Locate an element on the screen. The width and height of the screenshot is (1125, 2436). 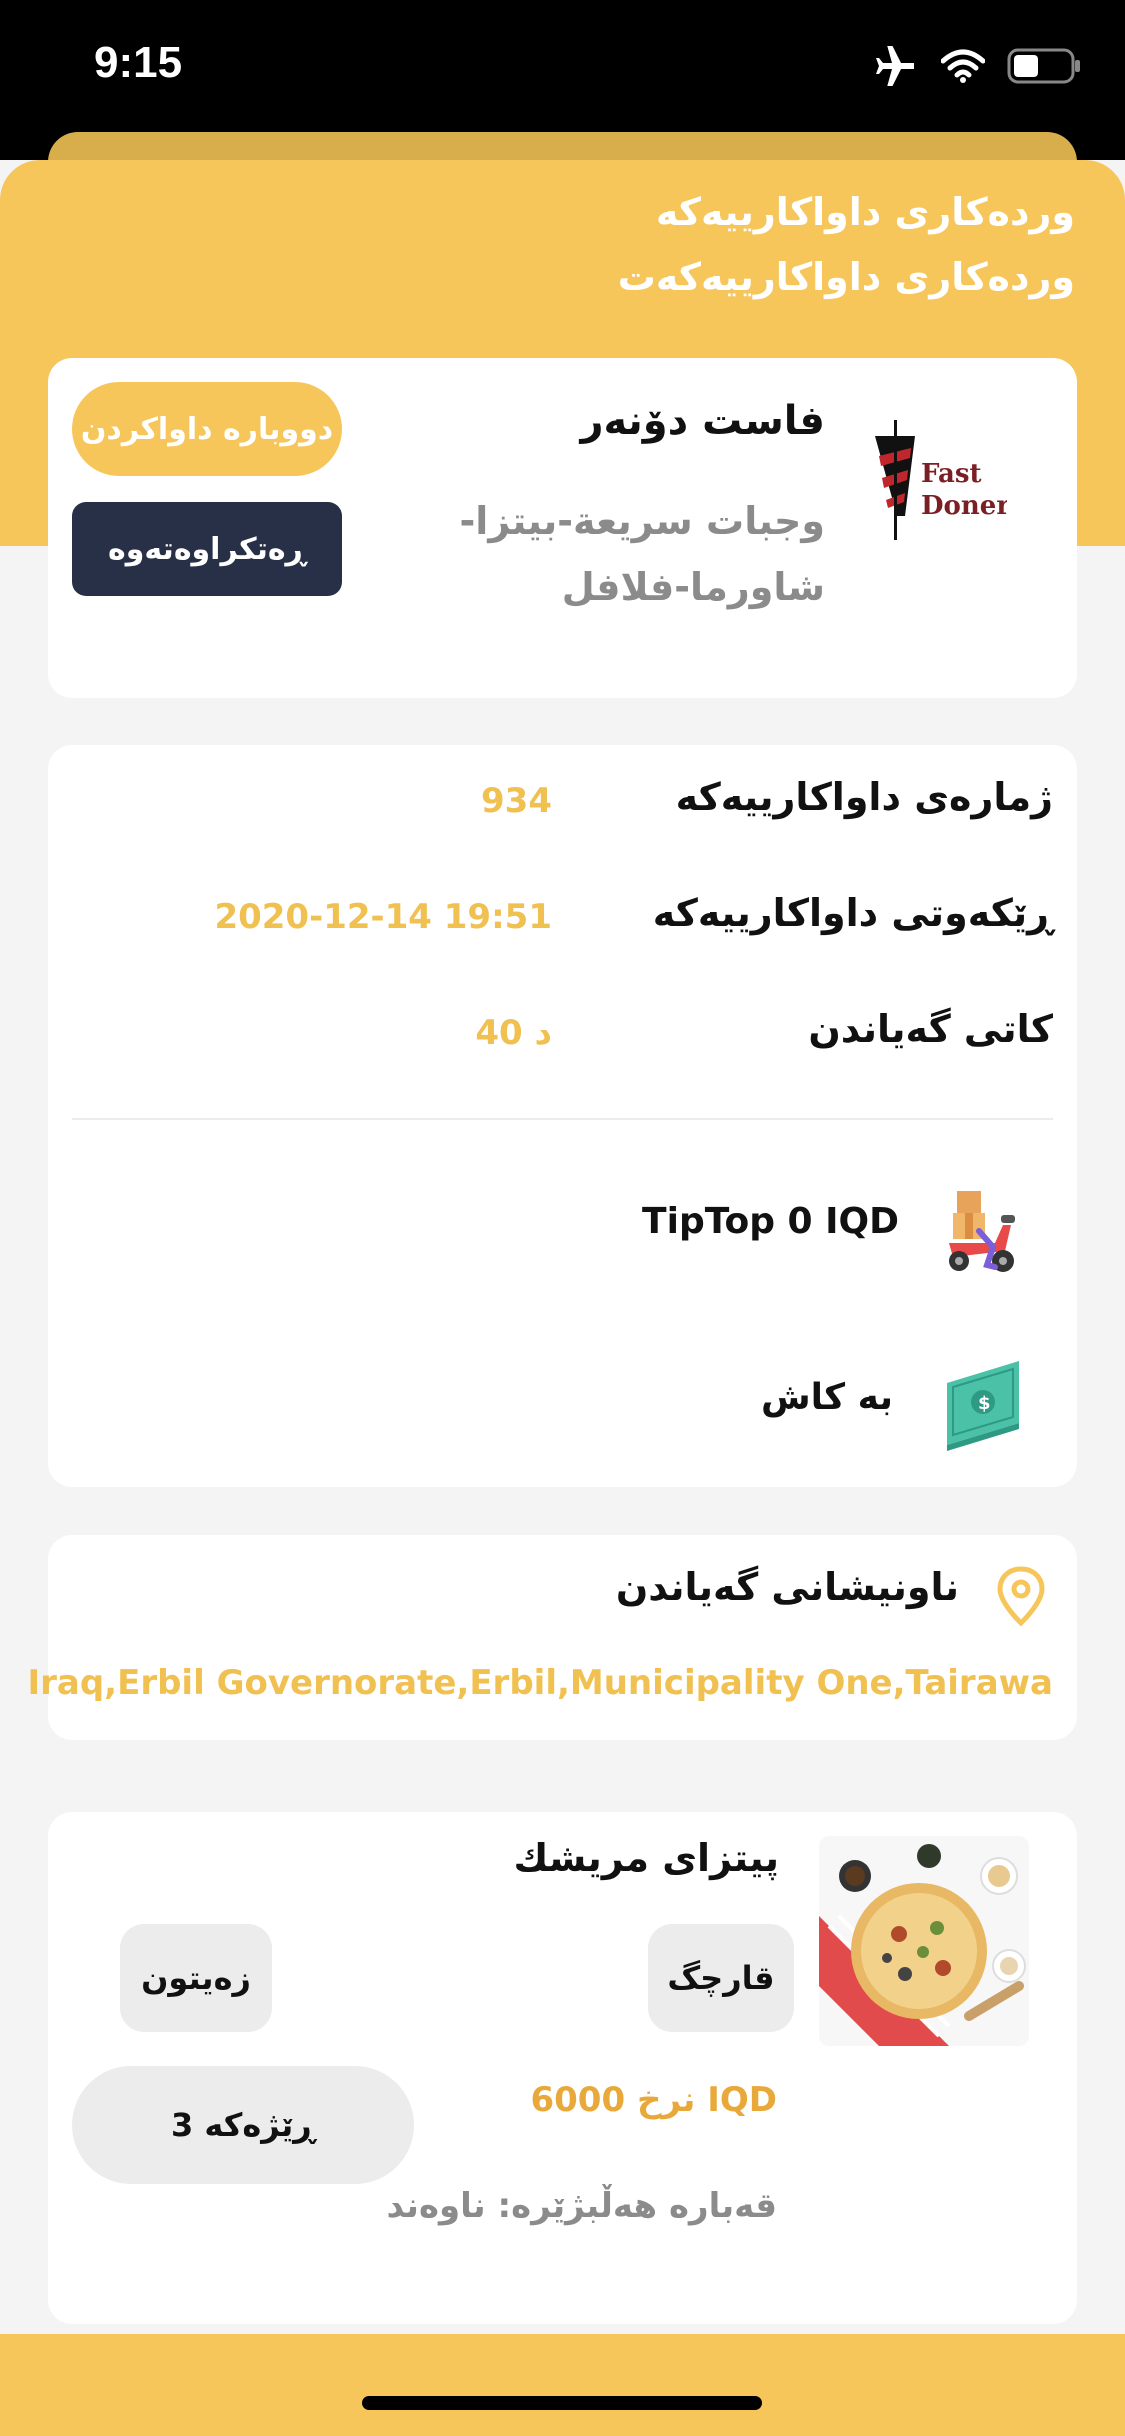
item-size: قەبارە هەڵبژێرە: ناوەند is located at coordinates (581, 2206).